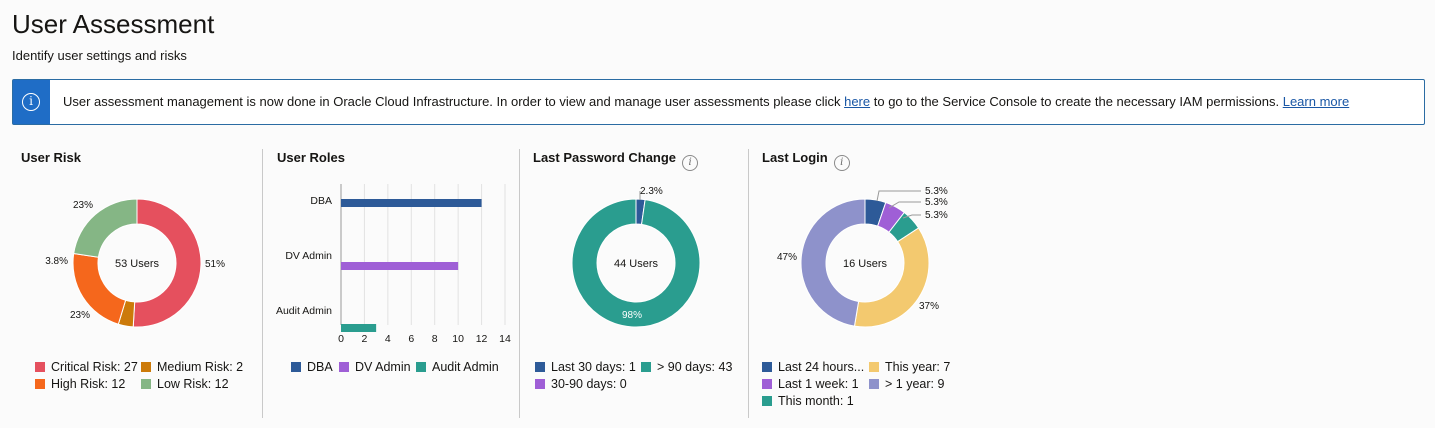 Image resolution: width=1435 pixels, height=428 pixels. What do you see at coordinates (308, 256) in the screenshot?
I see `y-tick-label: DV Admin` at bounding box center [308, 256].